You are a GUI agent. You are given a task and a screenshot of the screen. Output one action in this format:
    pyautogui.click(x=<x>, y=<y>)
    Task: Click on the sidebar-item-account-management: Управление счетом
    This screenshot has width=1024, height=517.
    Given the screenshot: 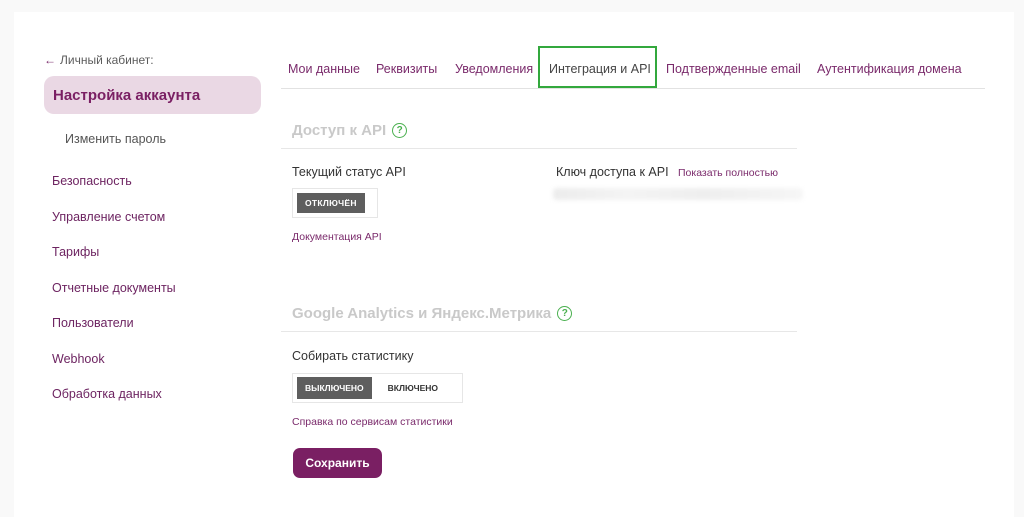 What is the action you would take?
    pyautogui.click(x=114, y=227)
    